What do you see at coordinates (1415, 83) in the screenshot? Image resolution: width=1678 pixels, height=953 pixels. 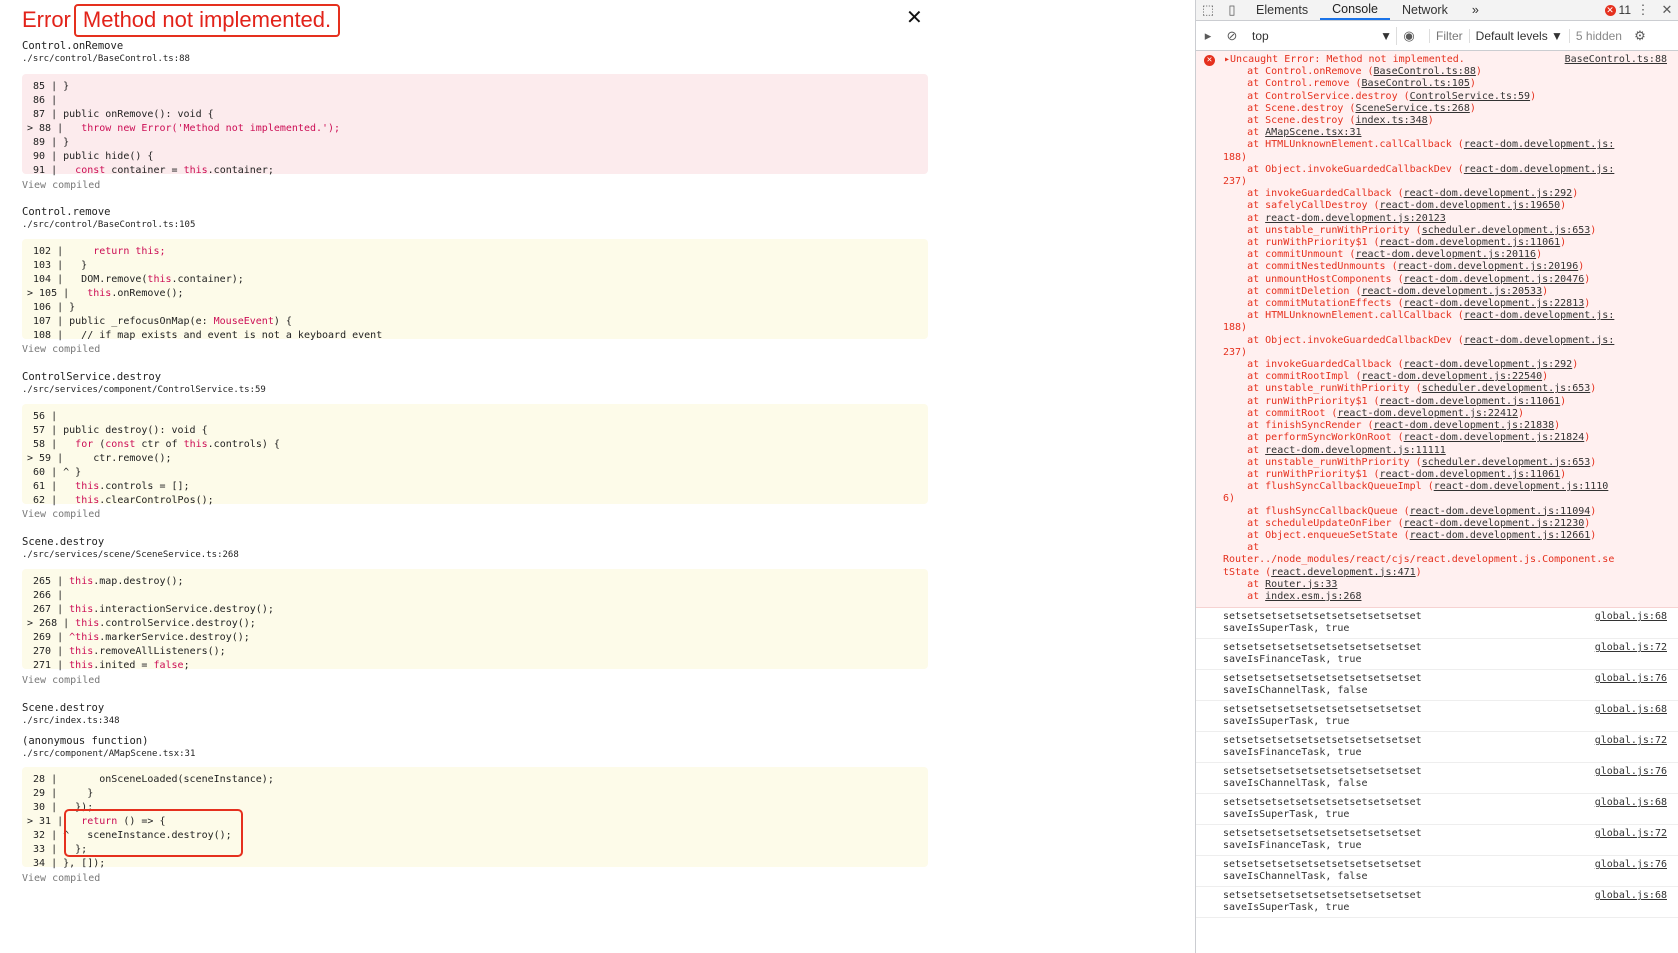 I see `stack-source-link: BaseControl.ts:105` at bounding box center [1415, 83].